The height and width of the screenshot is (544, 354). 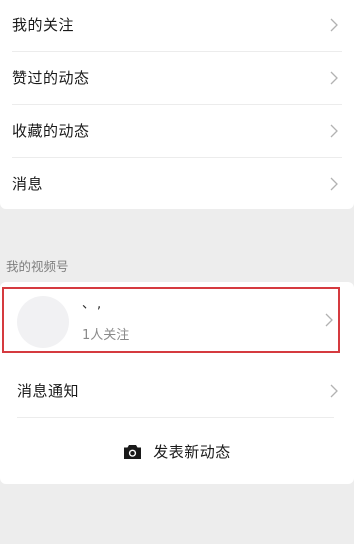 What do you see at coordinates (177, 78) in the screenshot?
I see `menu-item-liked-posts: 赞过的动态` at bounding box center [177, 78].